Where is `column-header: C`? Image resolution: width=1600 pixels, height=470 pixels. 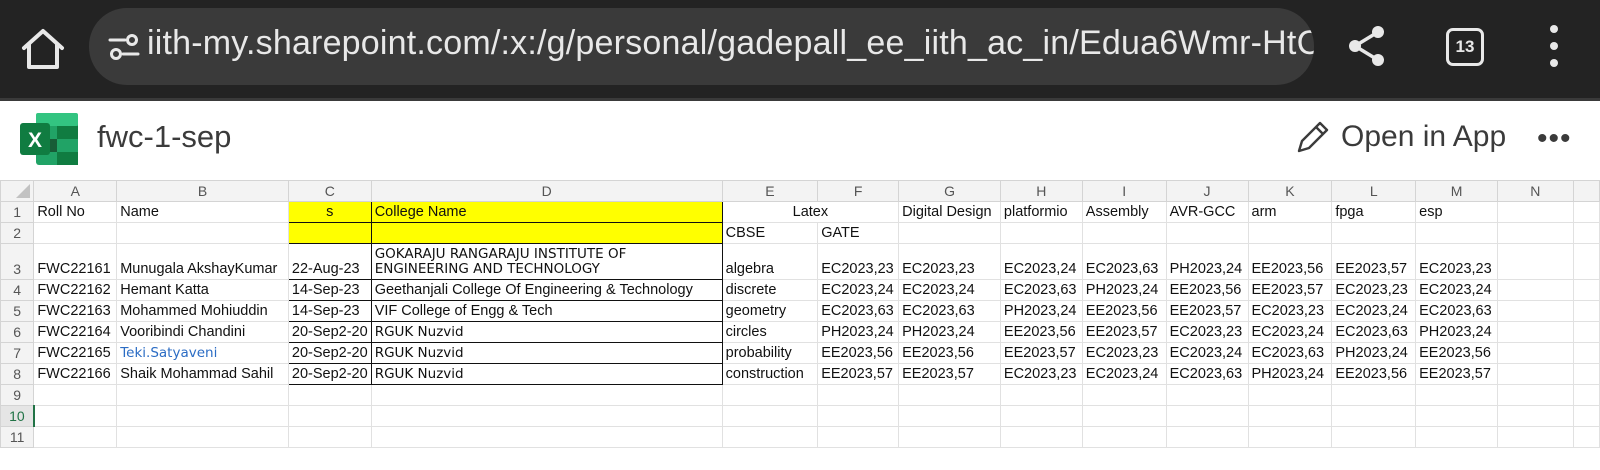
column-header: C is located at coordinates (329, 191).